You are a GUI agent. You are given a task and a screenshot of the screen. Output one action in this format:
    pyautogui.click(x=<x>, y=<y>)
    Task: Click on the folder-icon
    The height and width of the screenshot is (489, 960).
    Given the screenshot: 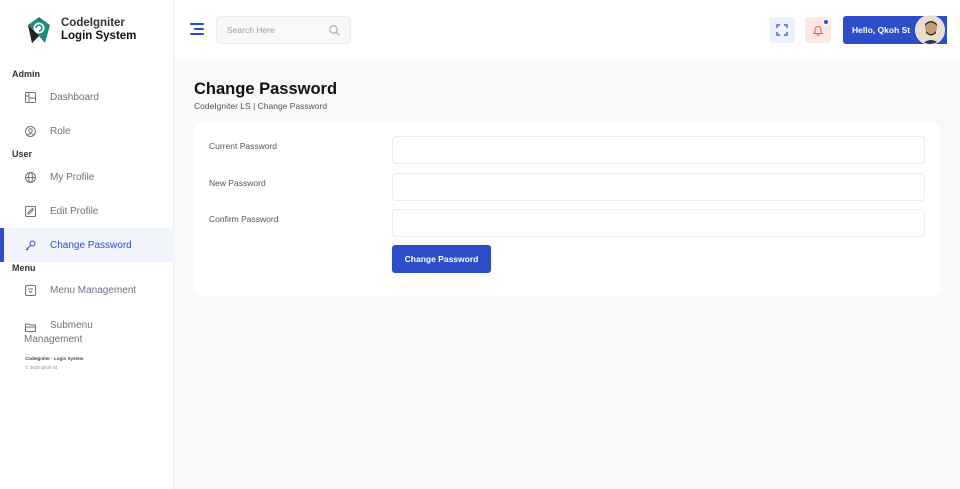 What is the action you would take?
    pyautogui.click(x=30, y=327)
    